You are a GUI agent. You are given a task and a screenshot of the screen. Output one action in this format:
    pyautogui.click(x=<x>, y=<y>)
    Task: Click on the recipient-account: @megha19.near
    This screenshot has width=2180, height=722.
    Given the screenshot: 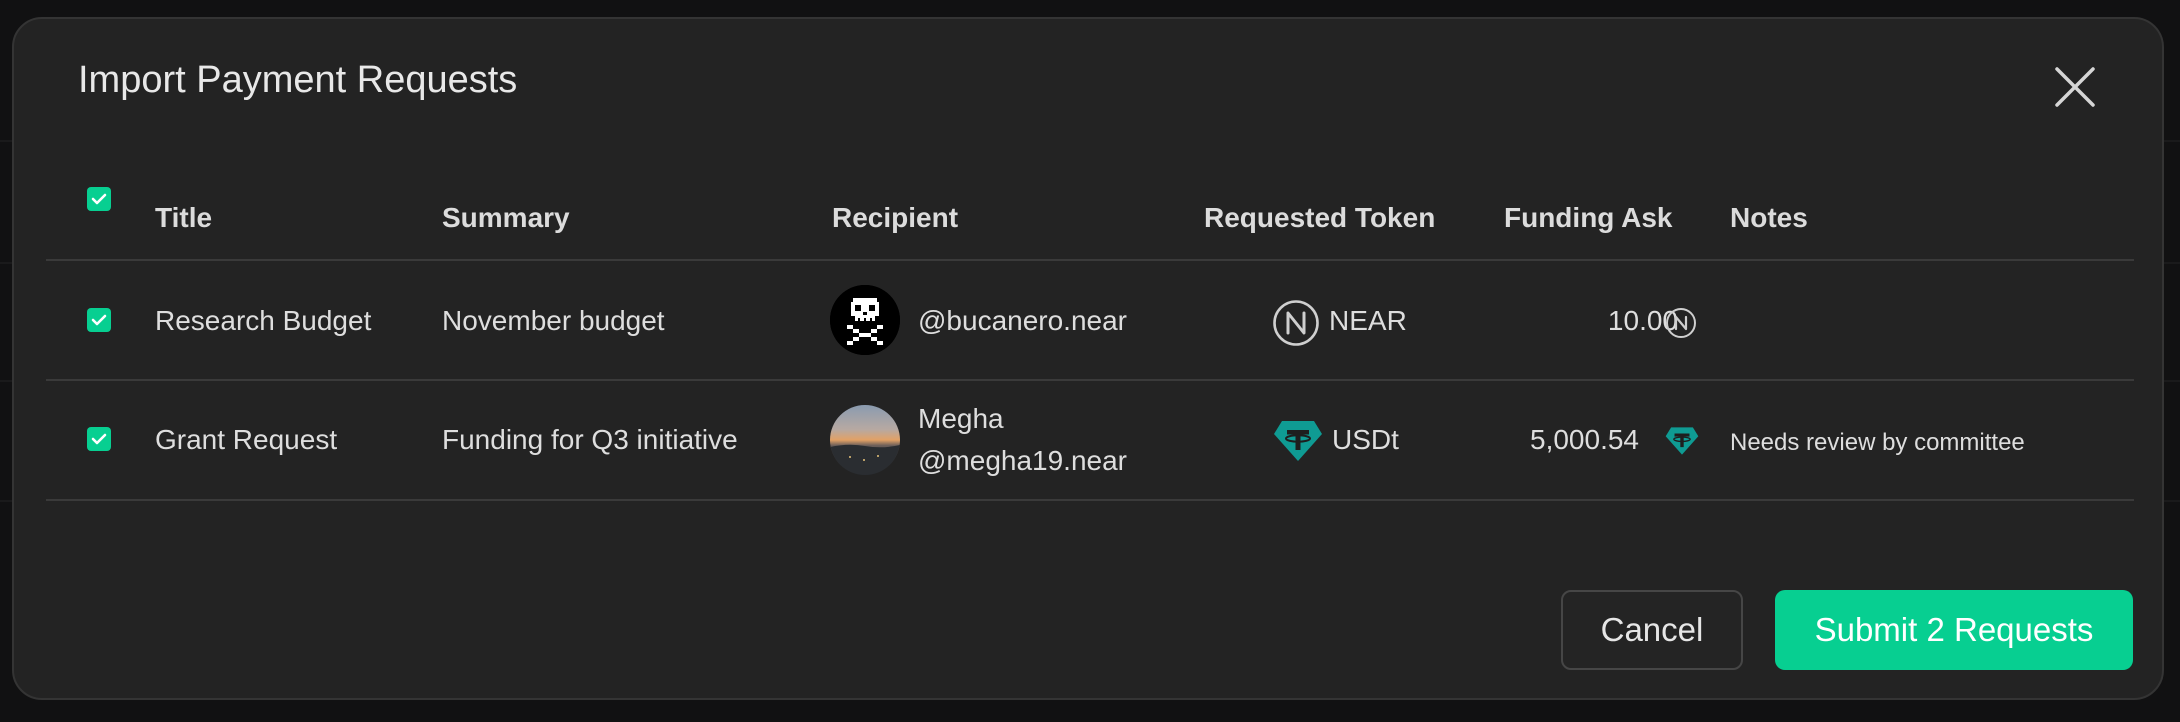 What is the action you would take?
    pyautogui.click(x=1023, y=460)
    